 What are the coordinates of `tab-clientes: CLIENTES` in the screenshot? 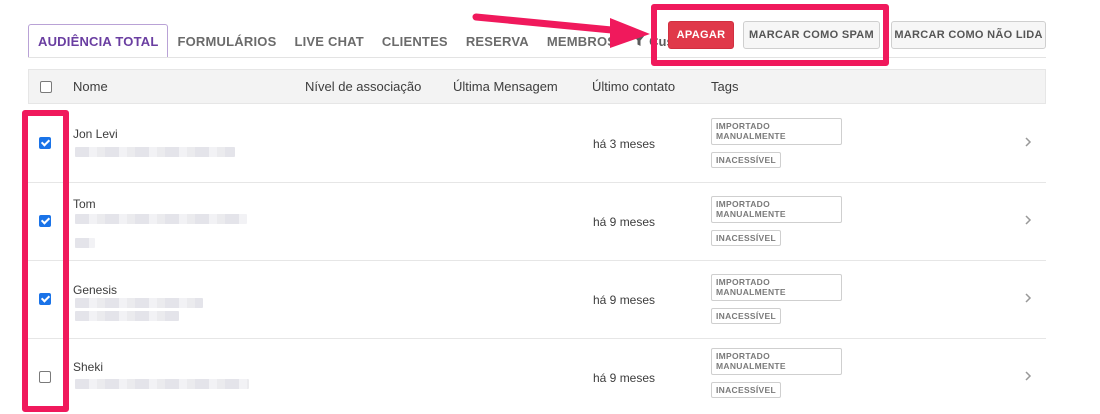 It's located at (415, 41).